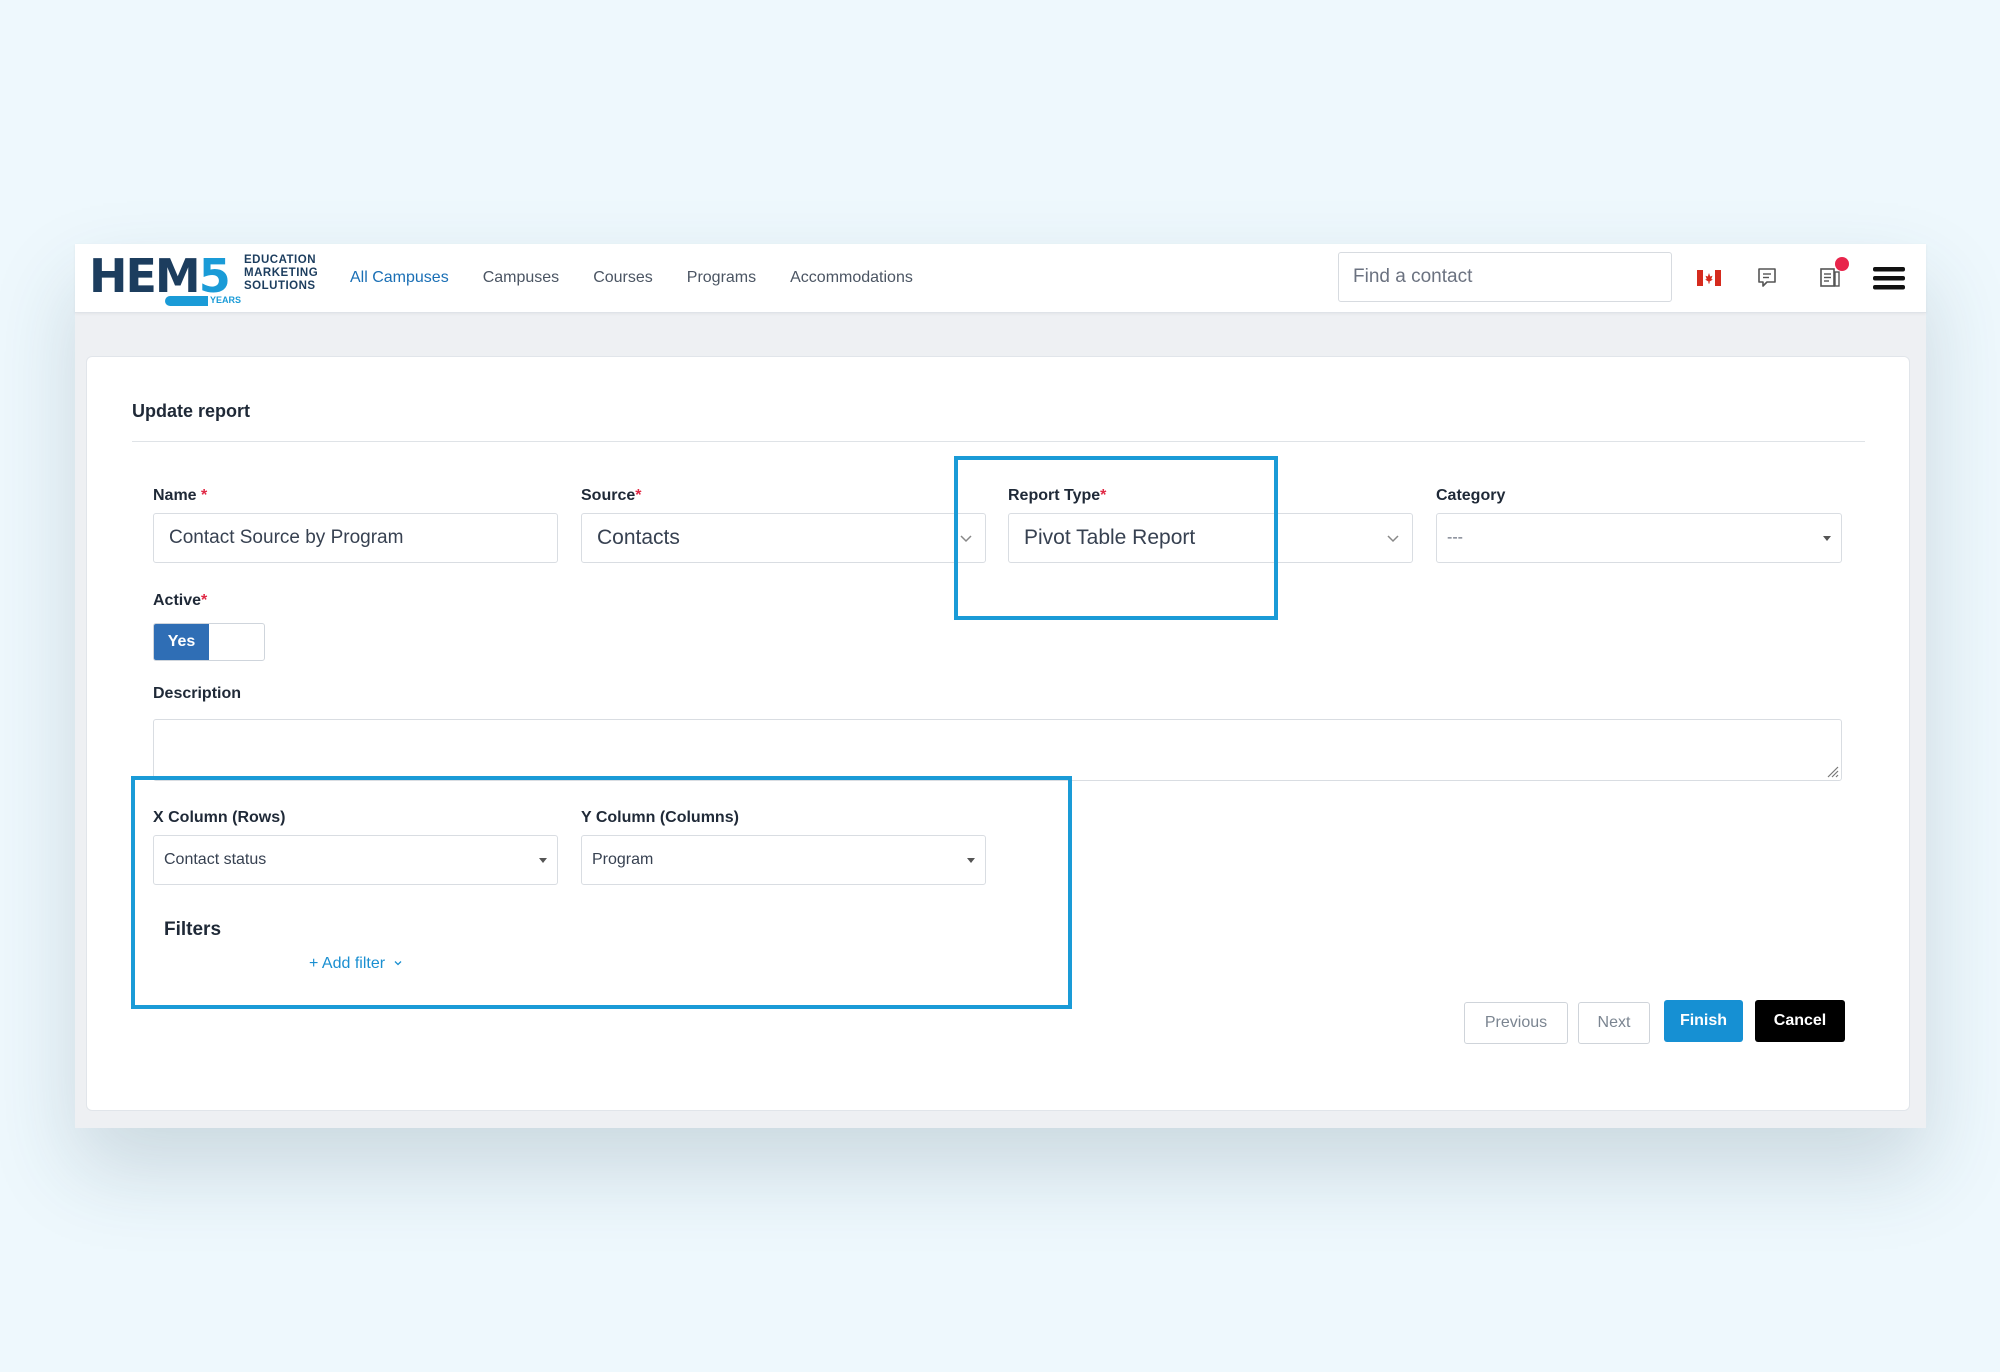  I want to click on report-type-select: Pivot Table Report, so click(1210, 538).